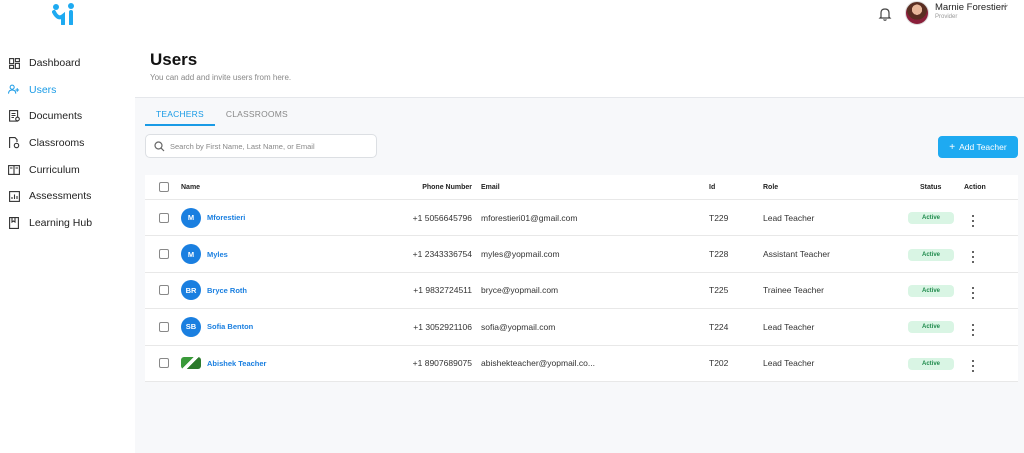  Describe the element at coordinates (793, 290) in the screenshot. I see `role-cell: Trainee Teacher` at that location.